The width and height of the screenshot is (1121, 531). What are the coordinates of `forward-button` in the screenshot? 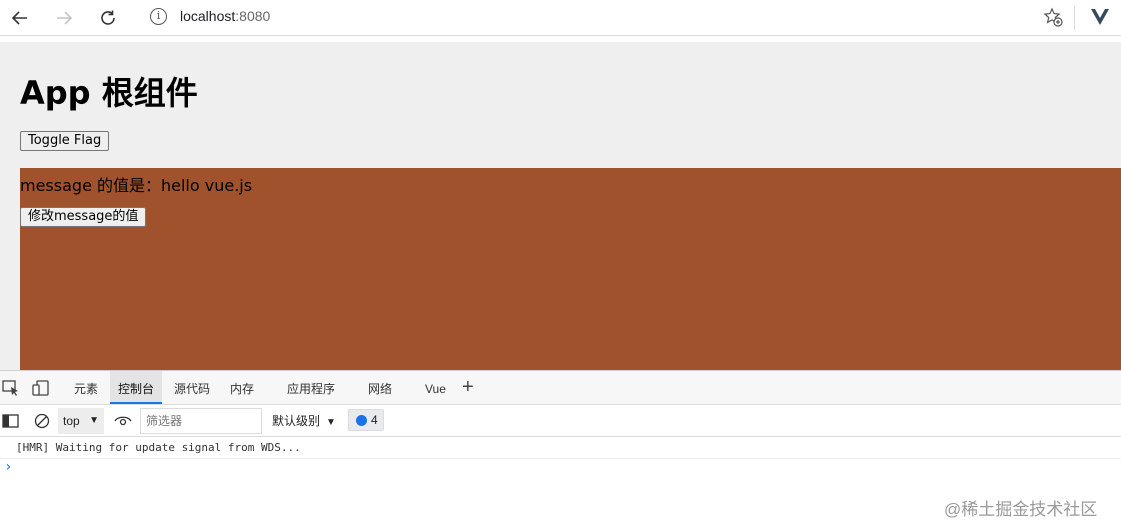 It's located at (64, 18).